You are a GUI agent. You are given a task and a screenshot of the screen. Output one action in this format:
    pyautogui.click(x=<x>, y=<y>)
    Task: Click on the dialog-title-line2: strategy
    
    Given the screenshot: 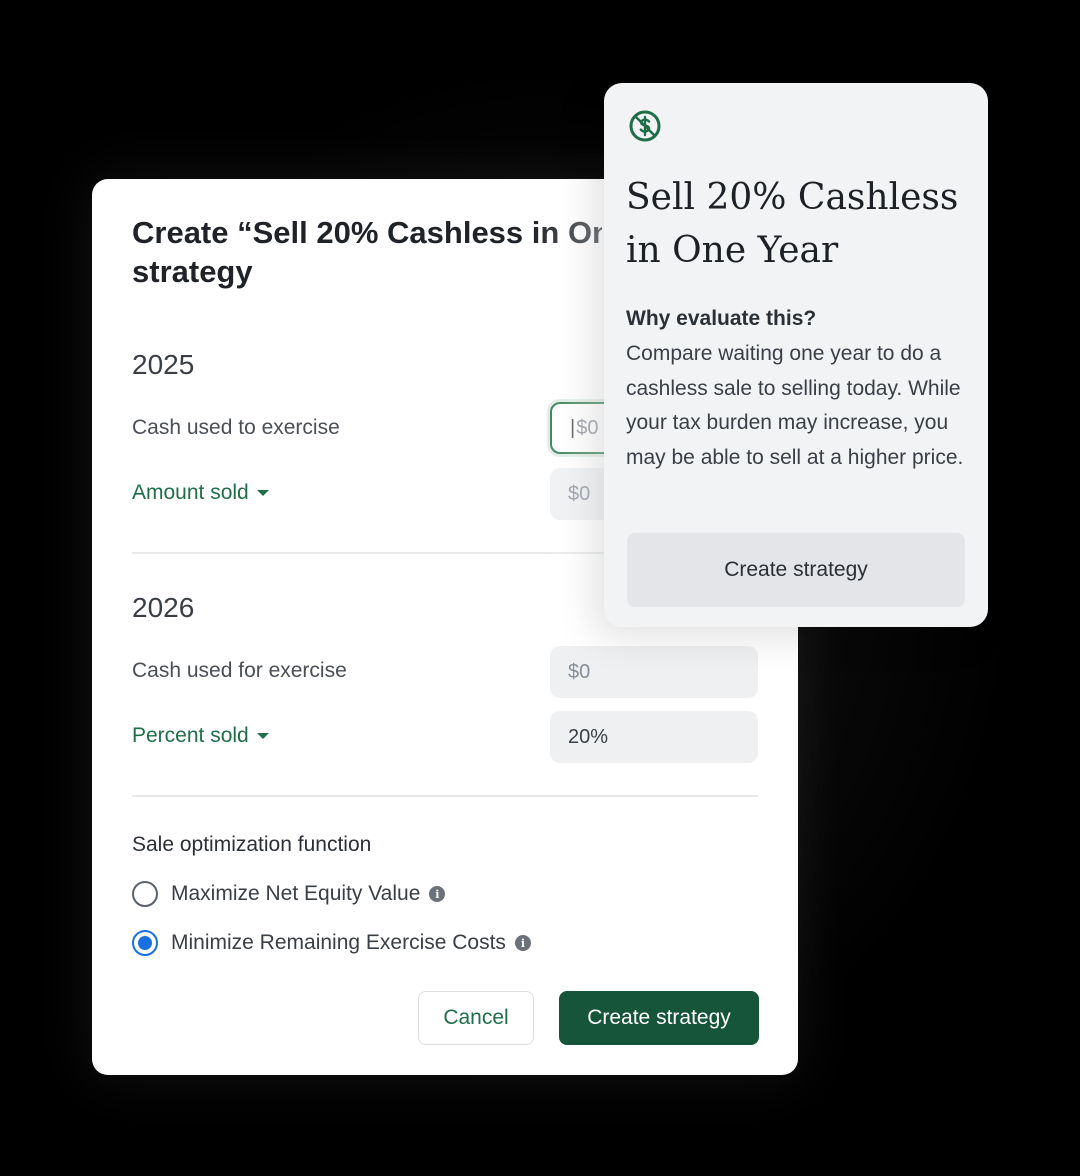 What is the action you would take?
    pyautogui.click(x=192, y=271)
    